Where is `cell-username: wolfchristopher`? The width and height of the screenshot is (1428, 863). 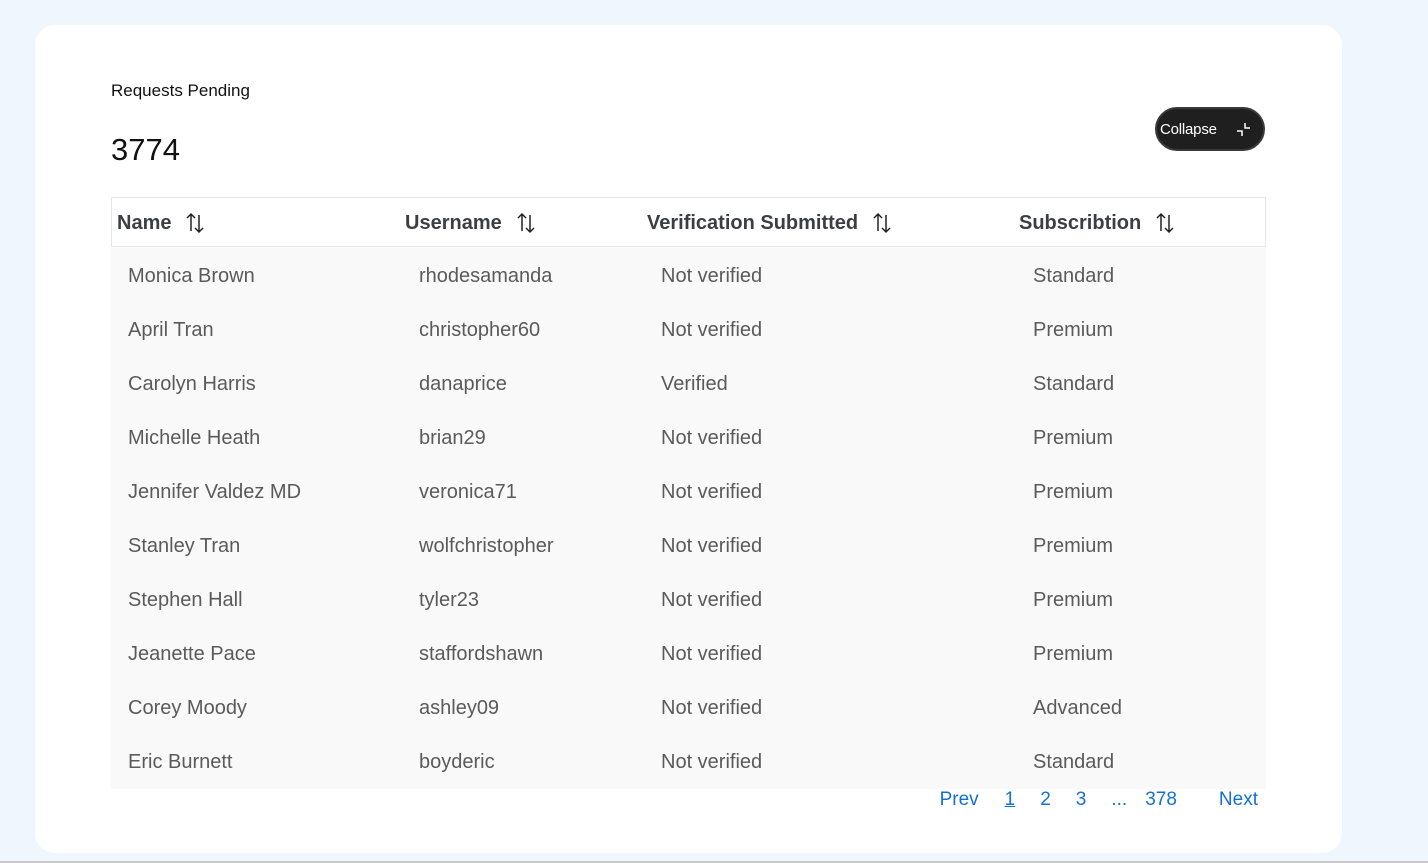
cell-username: wolfchristopher is located at coordinates (486, 546).